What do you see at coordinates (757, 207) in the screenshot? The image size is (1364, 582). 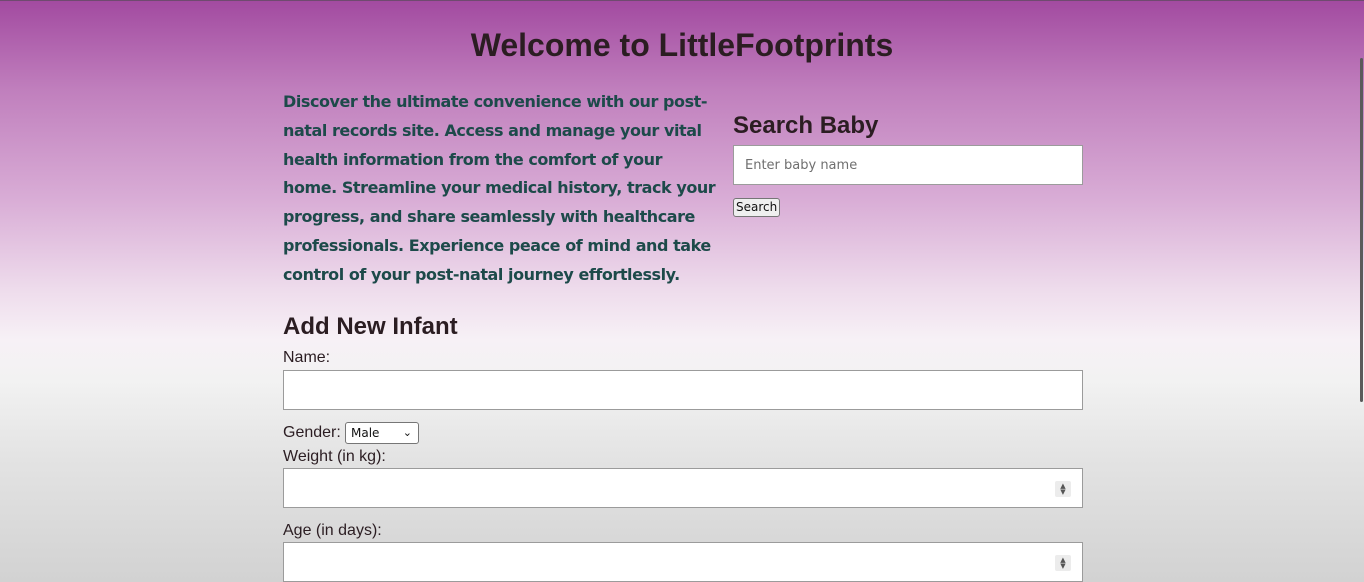 I see `search-button: Search` at bounding box center [757, 207].